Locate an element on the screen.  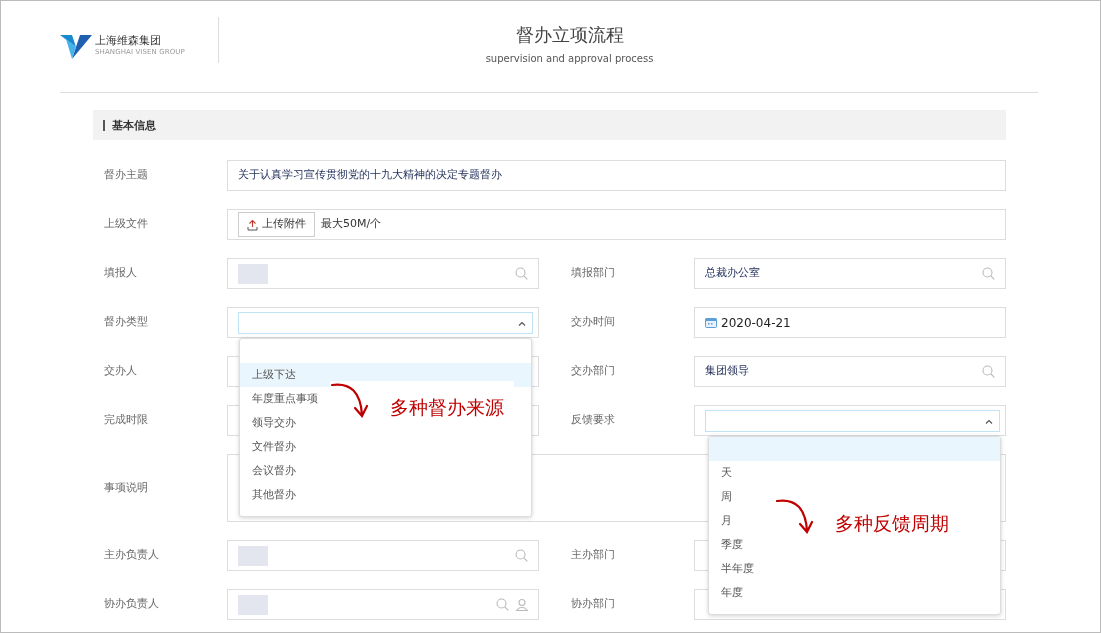
field-label: 交办时间 is located at coordinates (593, 322).